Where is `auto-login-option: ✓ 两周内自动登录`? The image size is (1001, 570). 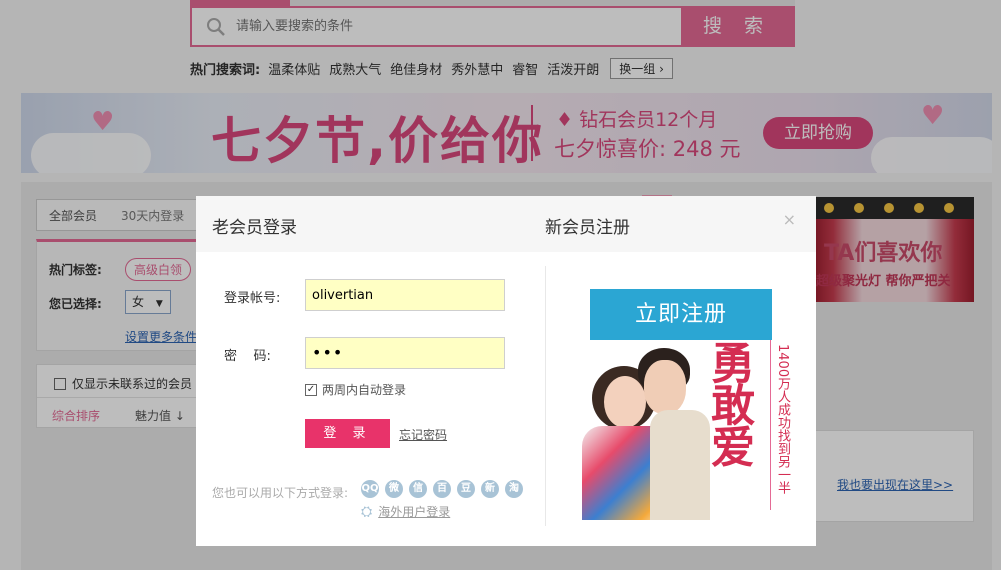 auto-login-option: ✓ 两周内自动登录 is located at coordinates (355, 389).